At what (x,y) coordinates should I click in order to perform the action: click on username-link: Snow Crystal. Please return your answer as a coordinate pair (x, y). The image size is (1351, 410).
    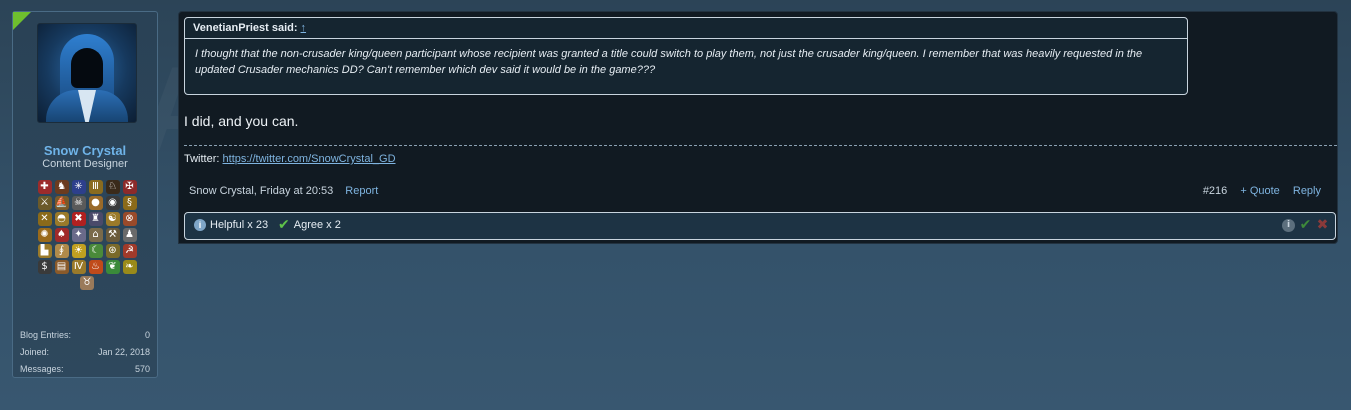
    Looking at the image, I should click on (85, 150).